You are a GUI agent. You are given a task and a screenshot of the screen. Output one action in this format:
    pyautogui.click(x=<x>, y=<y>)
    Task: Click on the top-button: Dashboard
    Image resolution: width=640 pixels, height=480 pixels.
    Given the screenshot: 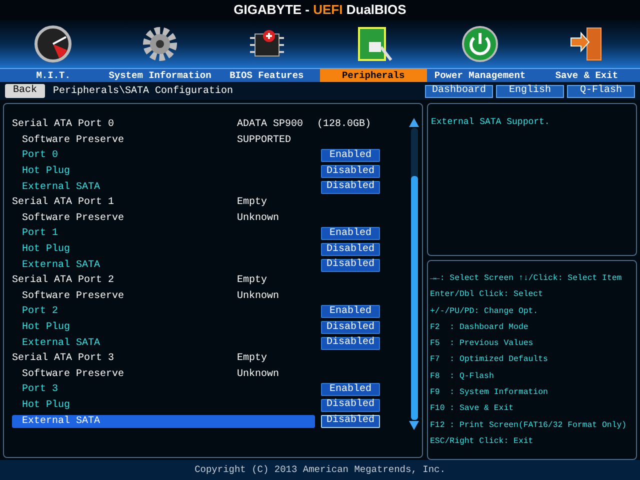 What is the action you would take?
    pyautogui.click(x=459, y=91)
    